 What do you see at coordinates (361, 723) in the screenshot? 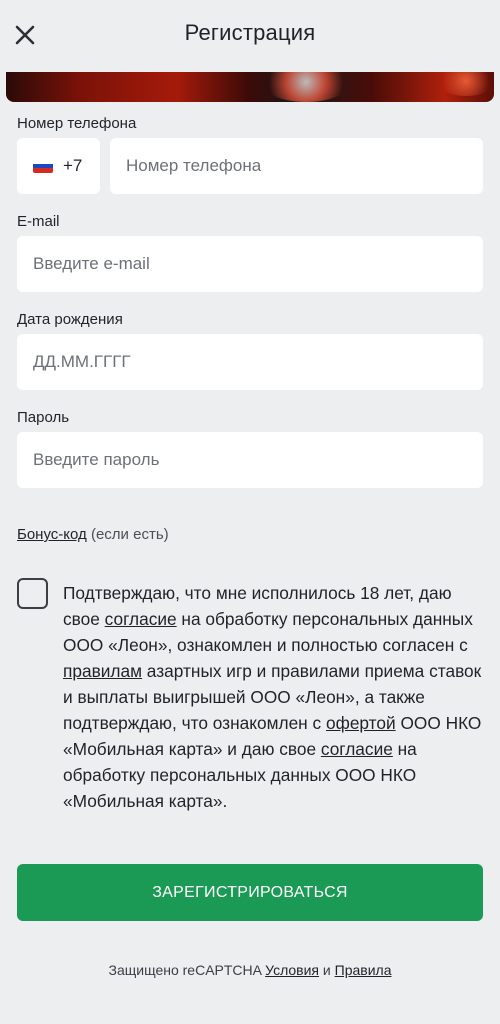
I see `offer-link: офертой` at bounding box center [361, 723].